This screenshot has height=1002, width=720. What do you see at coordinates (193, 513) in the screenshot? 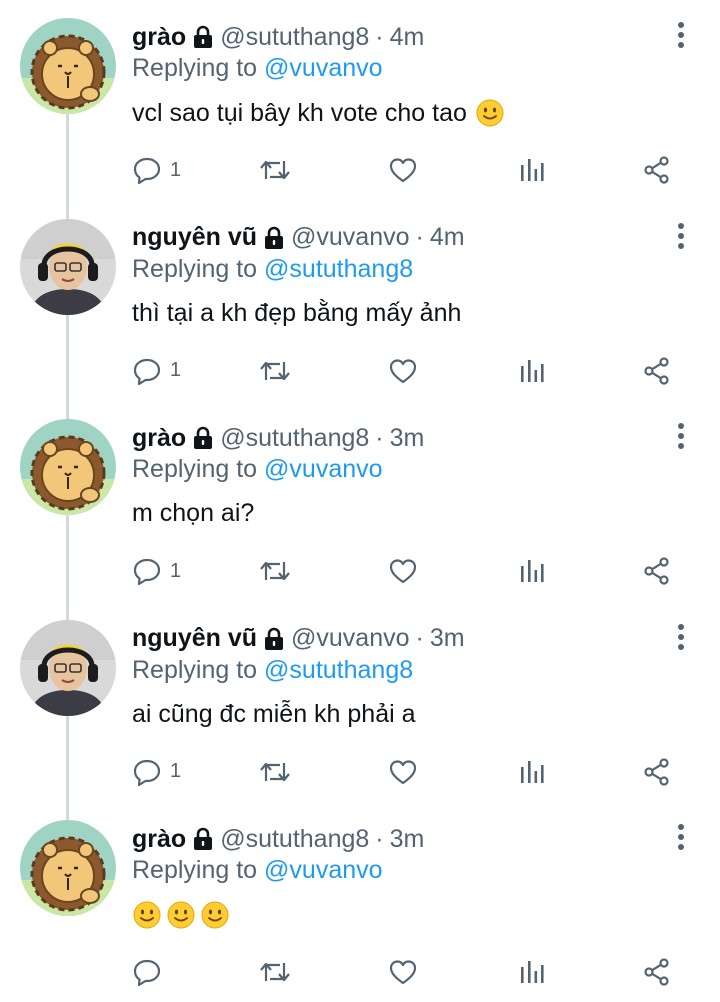
I see `tweet-text: m chọn ai?` at bounding box center [193, 513].